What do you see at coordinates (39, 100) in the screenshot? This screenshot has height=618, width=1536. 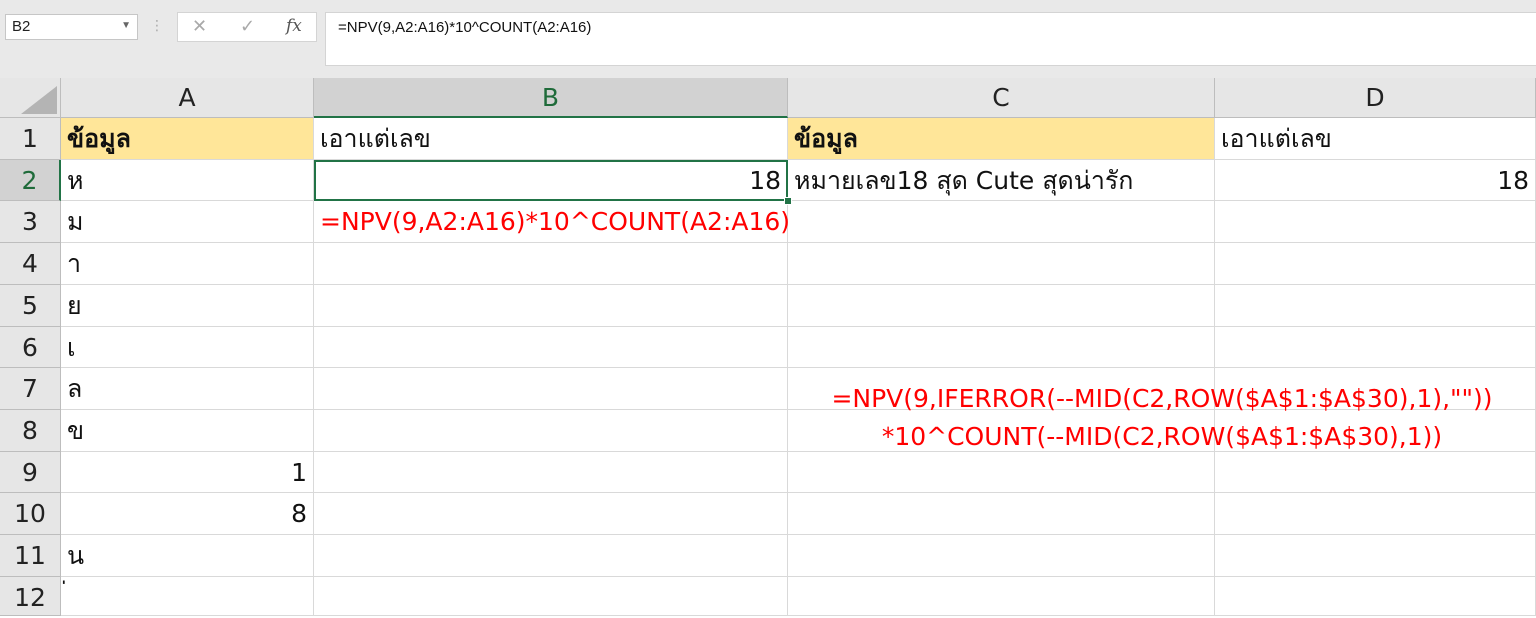 I see `select-all-icon` at bounding box center [39, 100].